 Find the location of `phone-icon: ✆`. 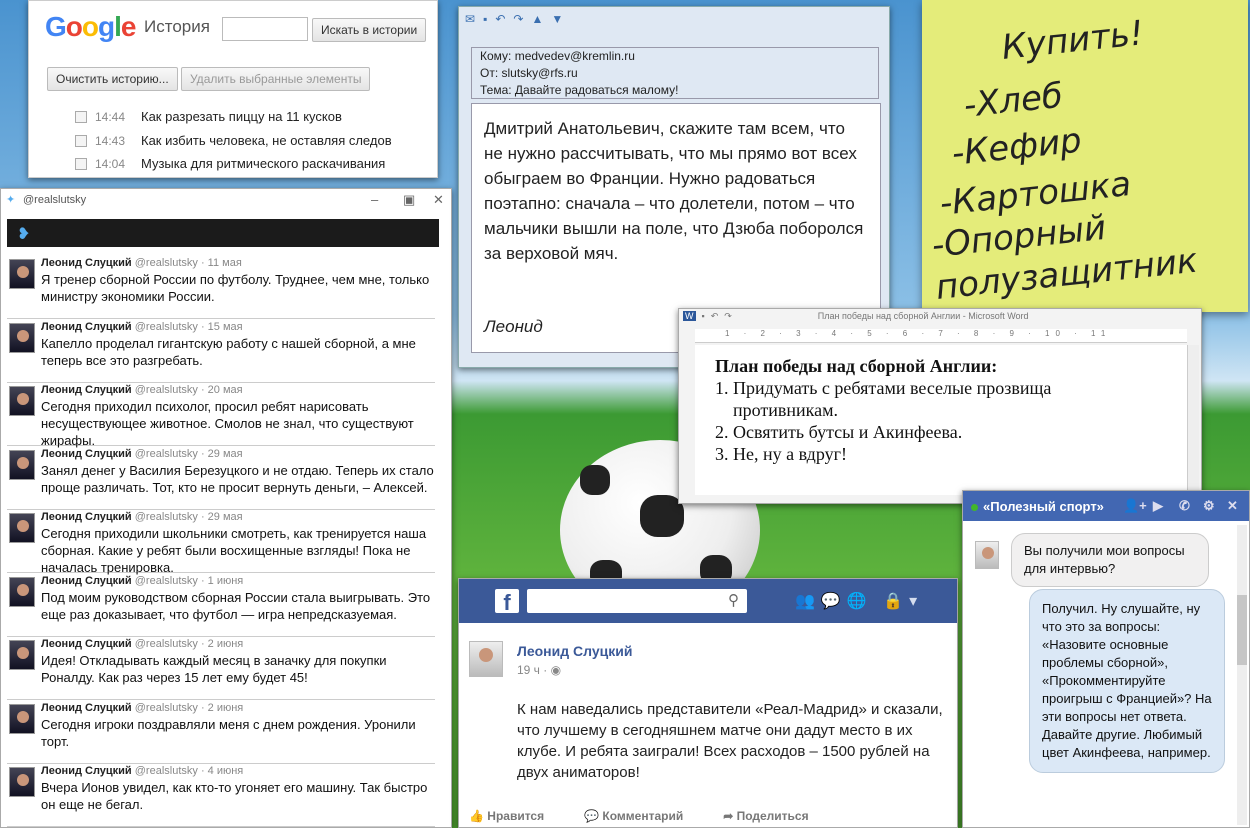

phone-icon: ✆ is located at coordinates (1184, 506).